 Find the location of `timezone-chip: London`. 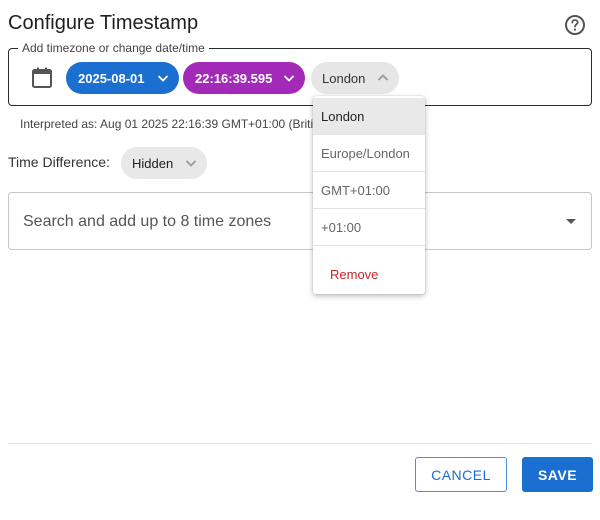

timezone-chip: London is located at coordinates (355, 78).